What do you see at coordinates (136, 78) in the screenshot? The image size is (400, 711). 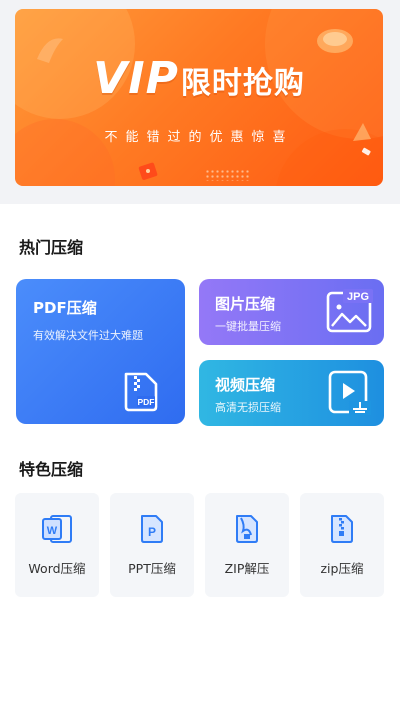 I see `banner-title-vip: VIP` at bounding box center [136, 78].